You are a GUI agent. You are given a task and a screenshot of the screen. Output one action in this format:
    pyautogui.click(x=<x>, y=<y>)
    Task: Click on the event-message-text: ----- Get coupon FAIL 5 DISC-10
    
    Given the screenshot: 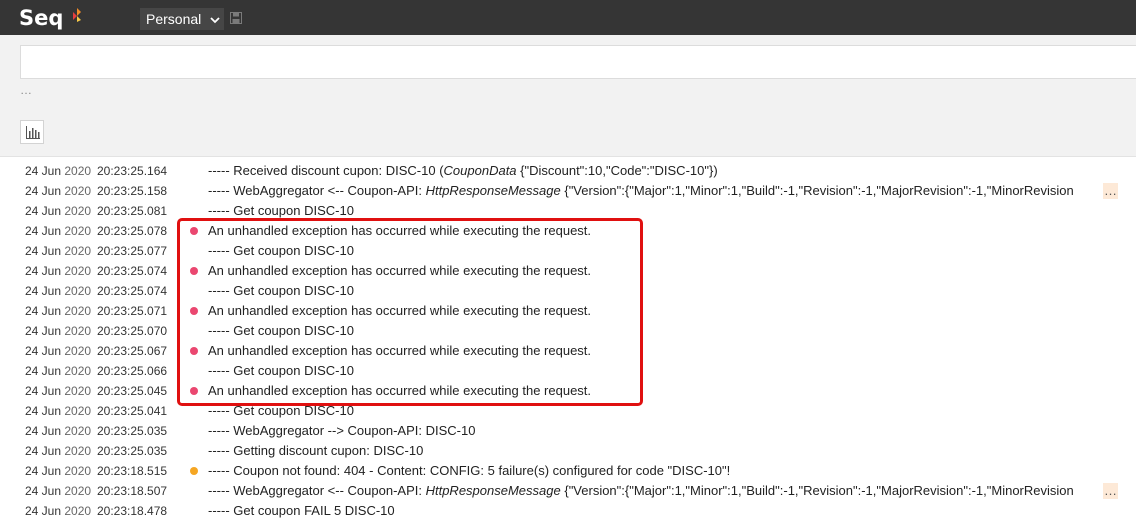 What is the action you would take?
    pyautogui.click(x=301, y=510)
    